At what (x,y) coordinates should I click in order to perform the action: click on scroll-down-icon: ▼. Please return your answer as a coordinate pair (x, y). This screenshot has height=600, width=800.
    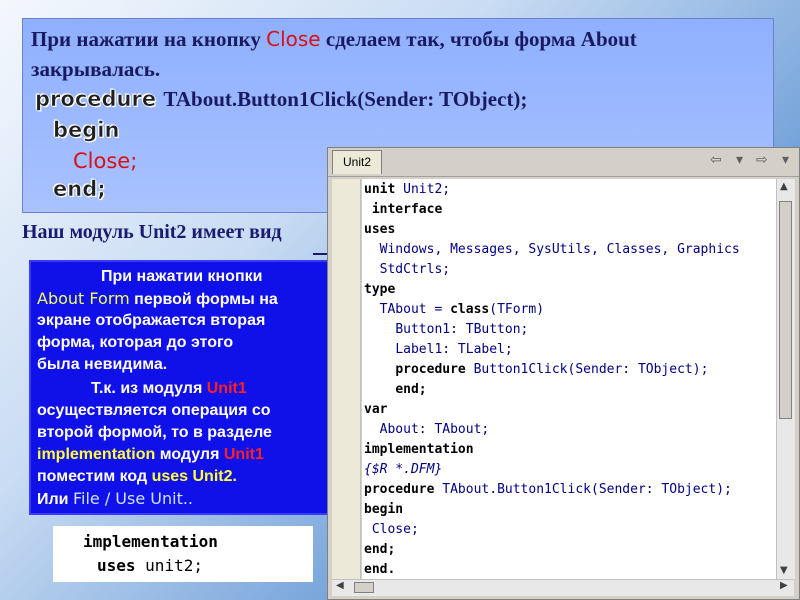
    Looking at the image, I should click on (784, 570).